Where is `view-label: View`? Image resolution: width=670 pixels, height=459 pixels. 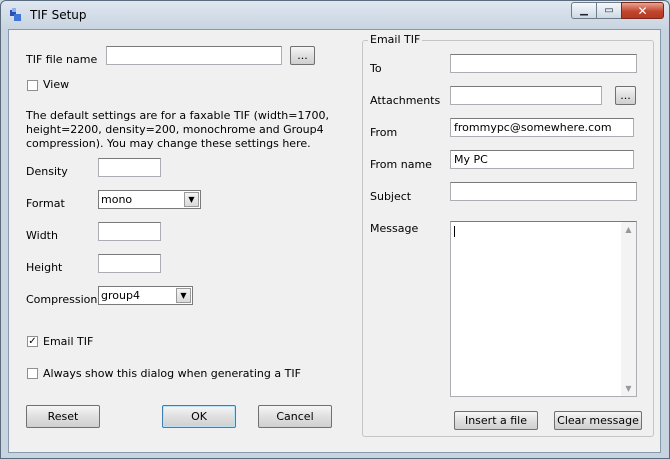
view-label: View is located at coordinates (56, 84).